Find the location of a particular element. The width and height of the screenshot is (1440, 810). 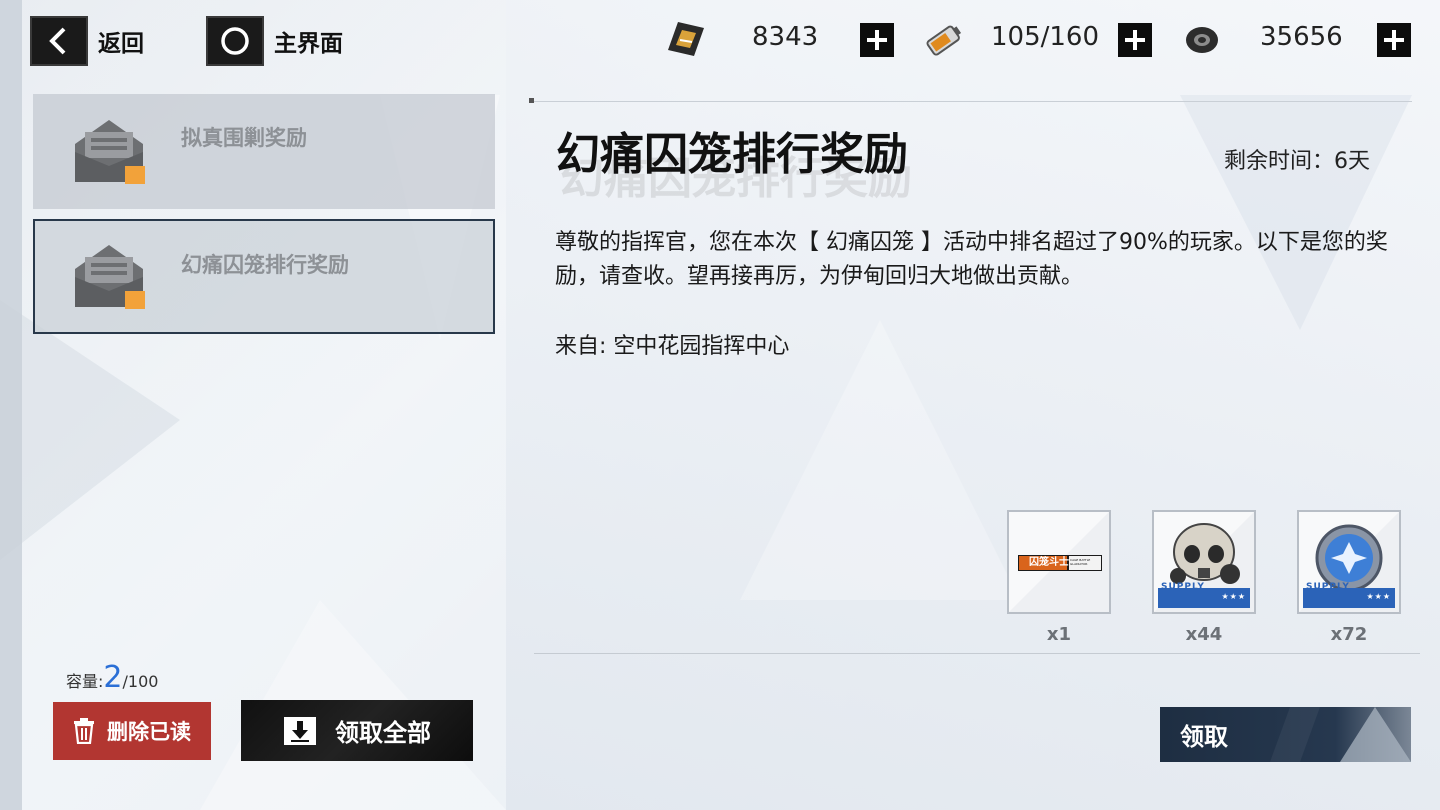

mail-capacity: 容量:2/100 is located at coordinates (112, 677).